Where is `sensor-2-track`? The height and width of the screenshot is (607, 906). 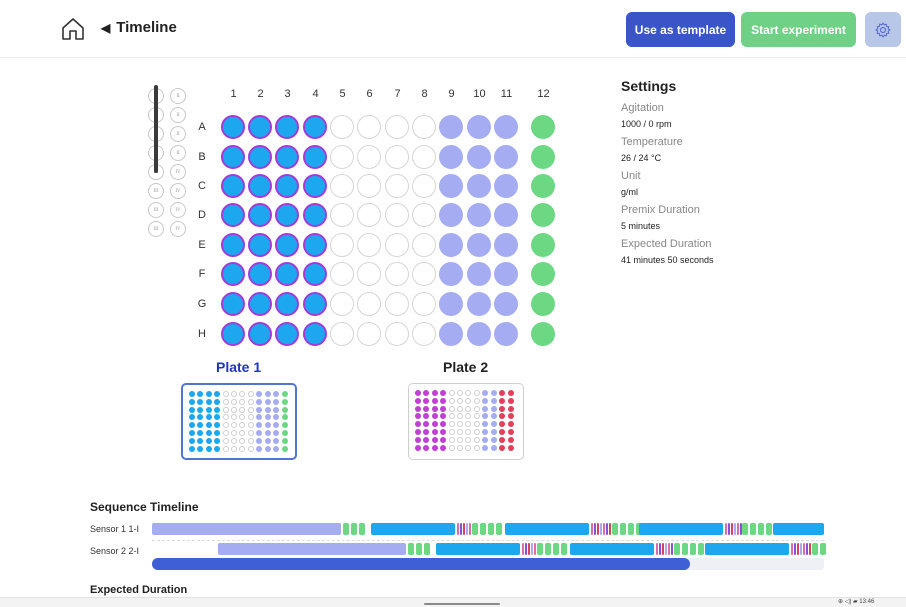 sensor-2-track is located at coordinates (489, 549).